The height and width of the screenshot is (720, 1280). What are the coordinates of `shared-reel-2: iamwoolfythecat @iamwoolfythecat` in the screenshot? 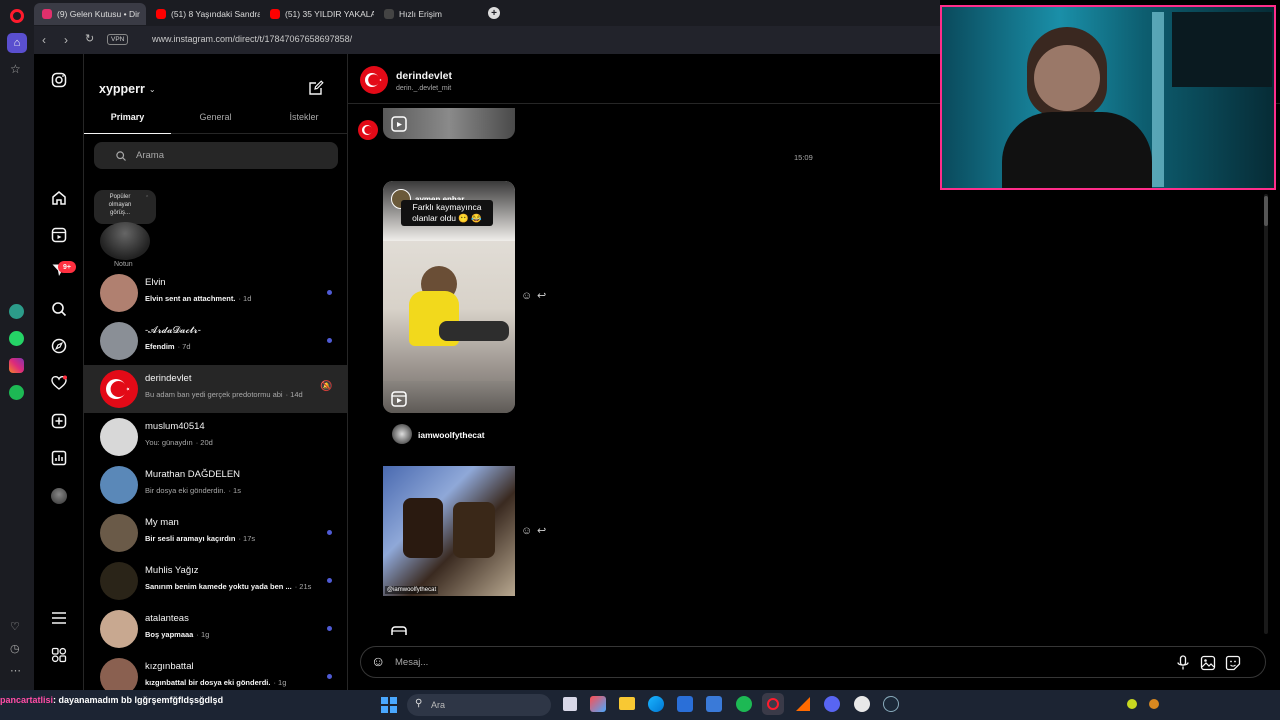 It's located at (449, 526).